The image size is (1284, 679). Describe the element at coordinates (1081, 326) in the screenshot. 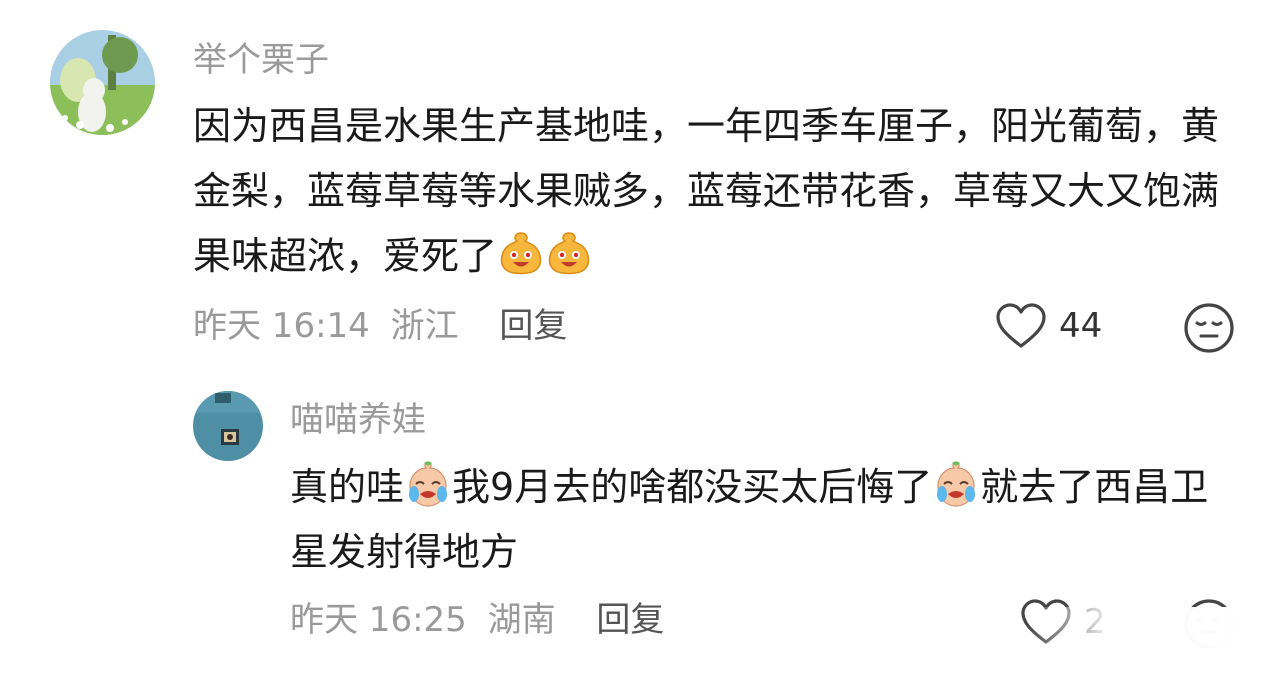

I see `like-count: 44` at that location.